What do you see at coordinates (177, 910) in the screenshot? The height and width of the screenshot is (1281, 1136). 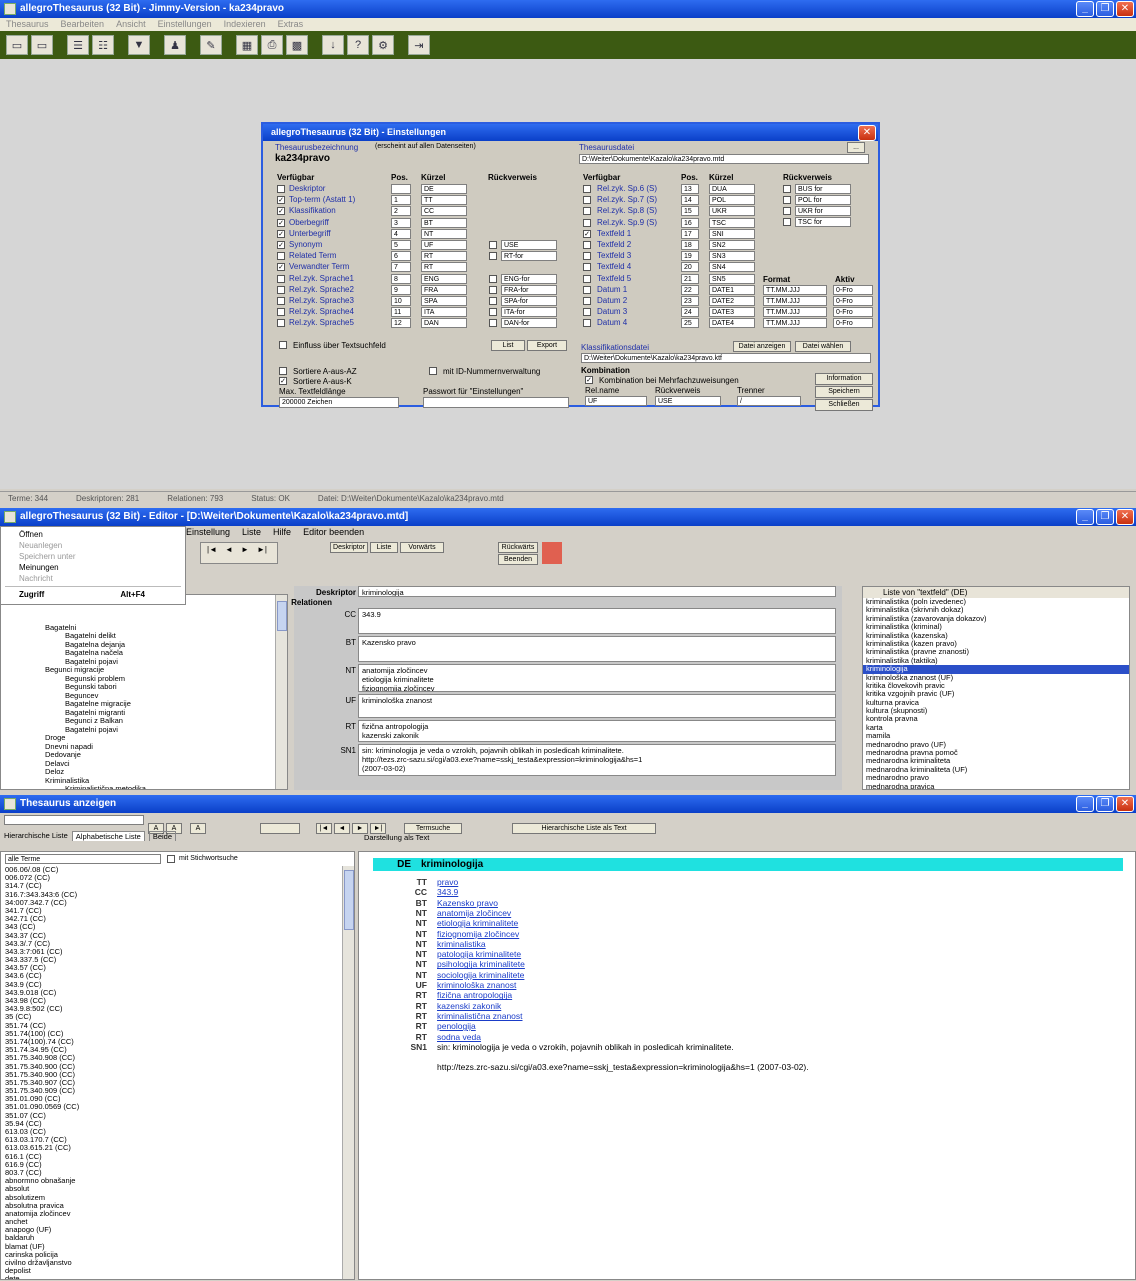 I see `alpha-list-item: 341.7 (CC)` at bounding box center [177, 910].